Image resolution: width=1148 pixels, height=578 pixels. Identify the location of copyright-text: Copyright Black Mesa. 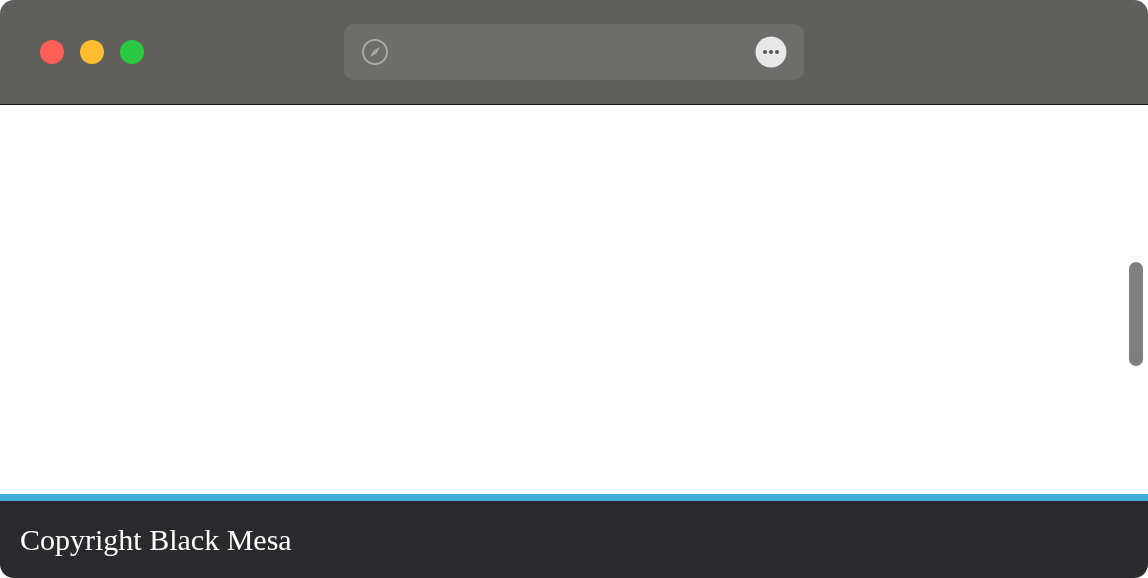
(156, 540).